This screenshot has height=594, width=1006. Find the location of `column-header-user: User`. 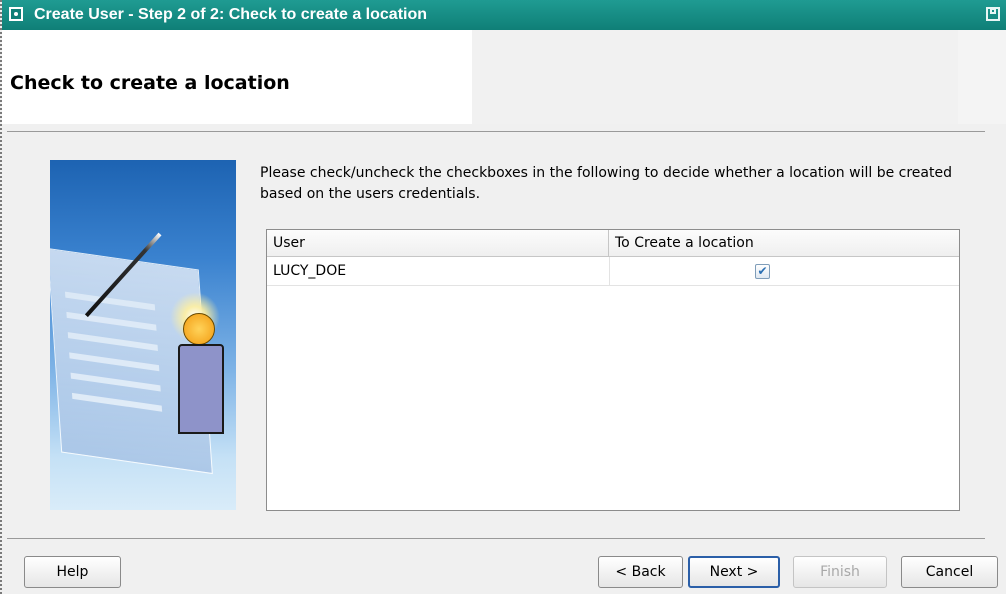

column-header-user: User is located at coordinates (438, 243).